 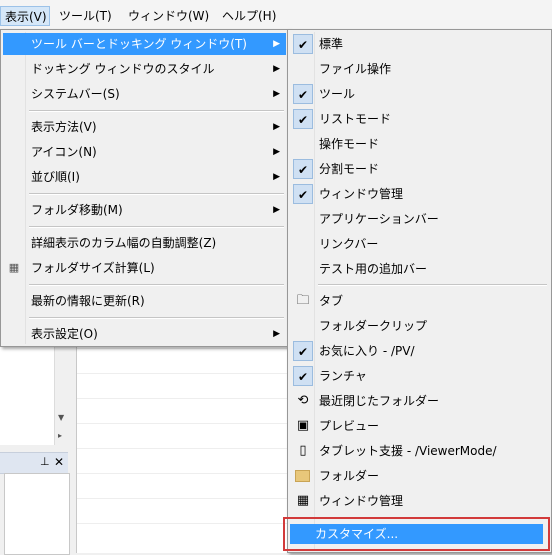 I want to click on menu-item-toolbars-docking: ツール バーとドッキング ウィンドウ(T) ▶, so click(x=144, y=44).